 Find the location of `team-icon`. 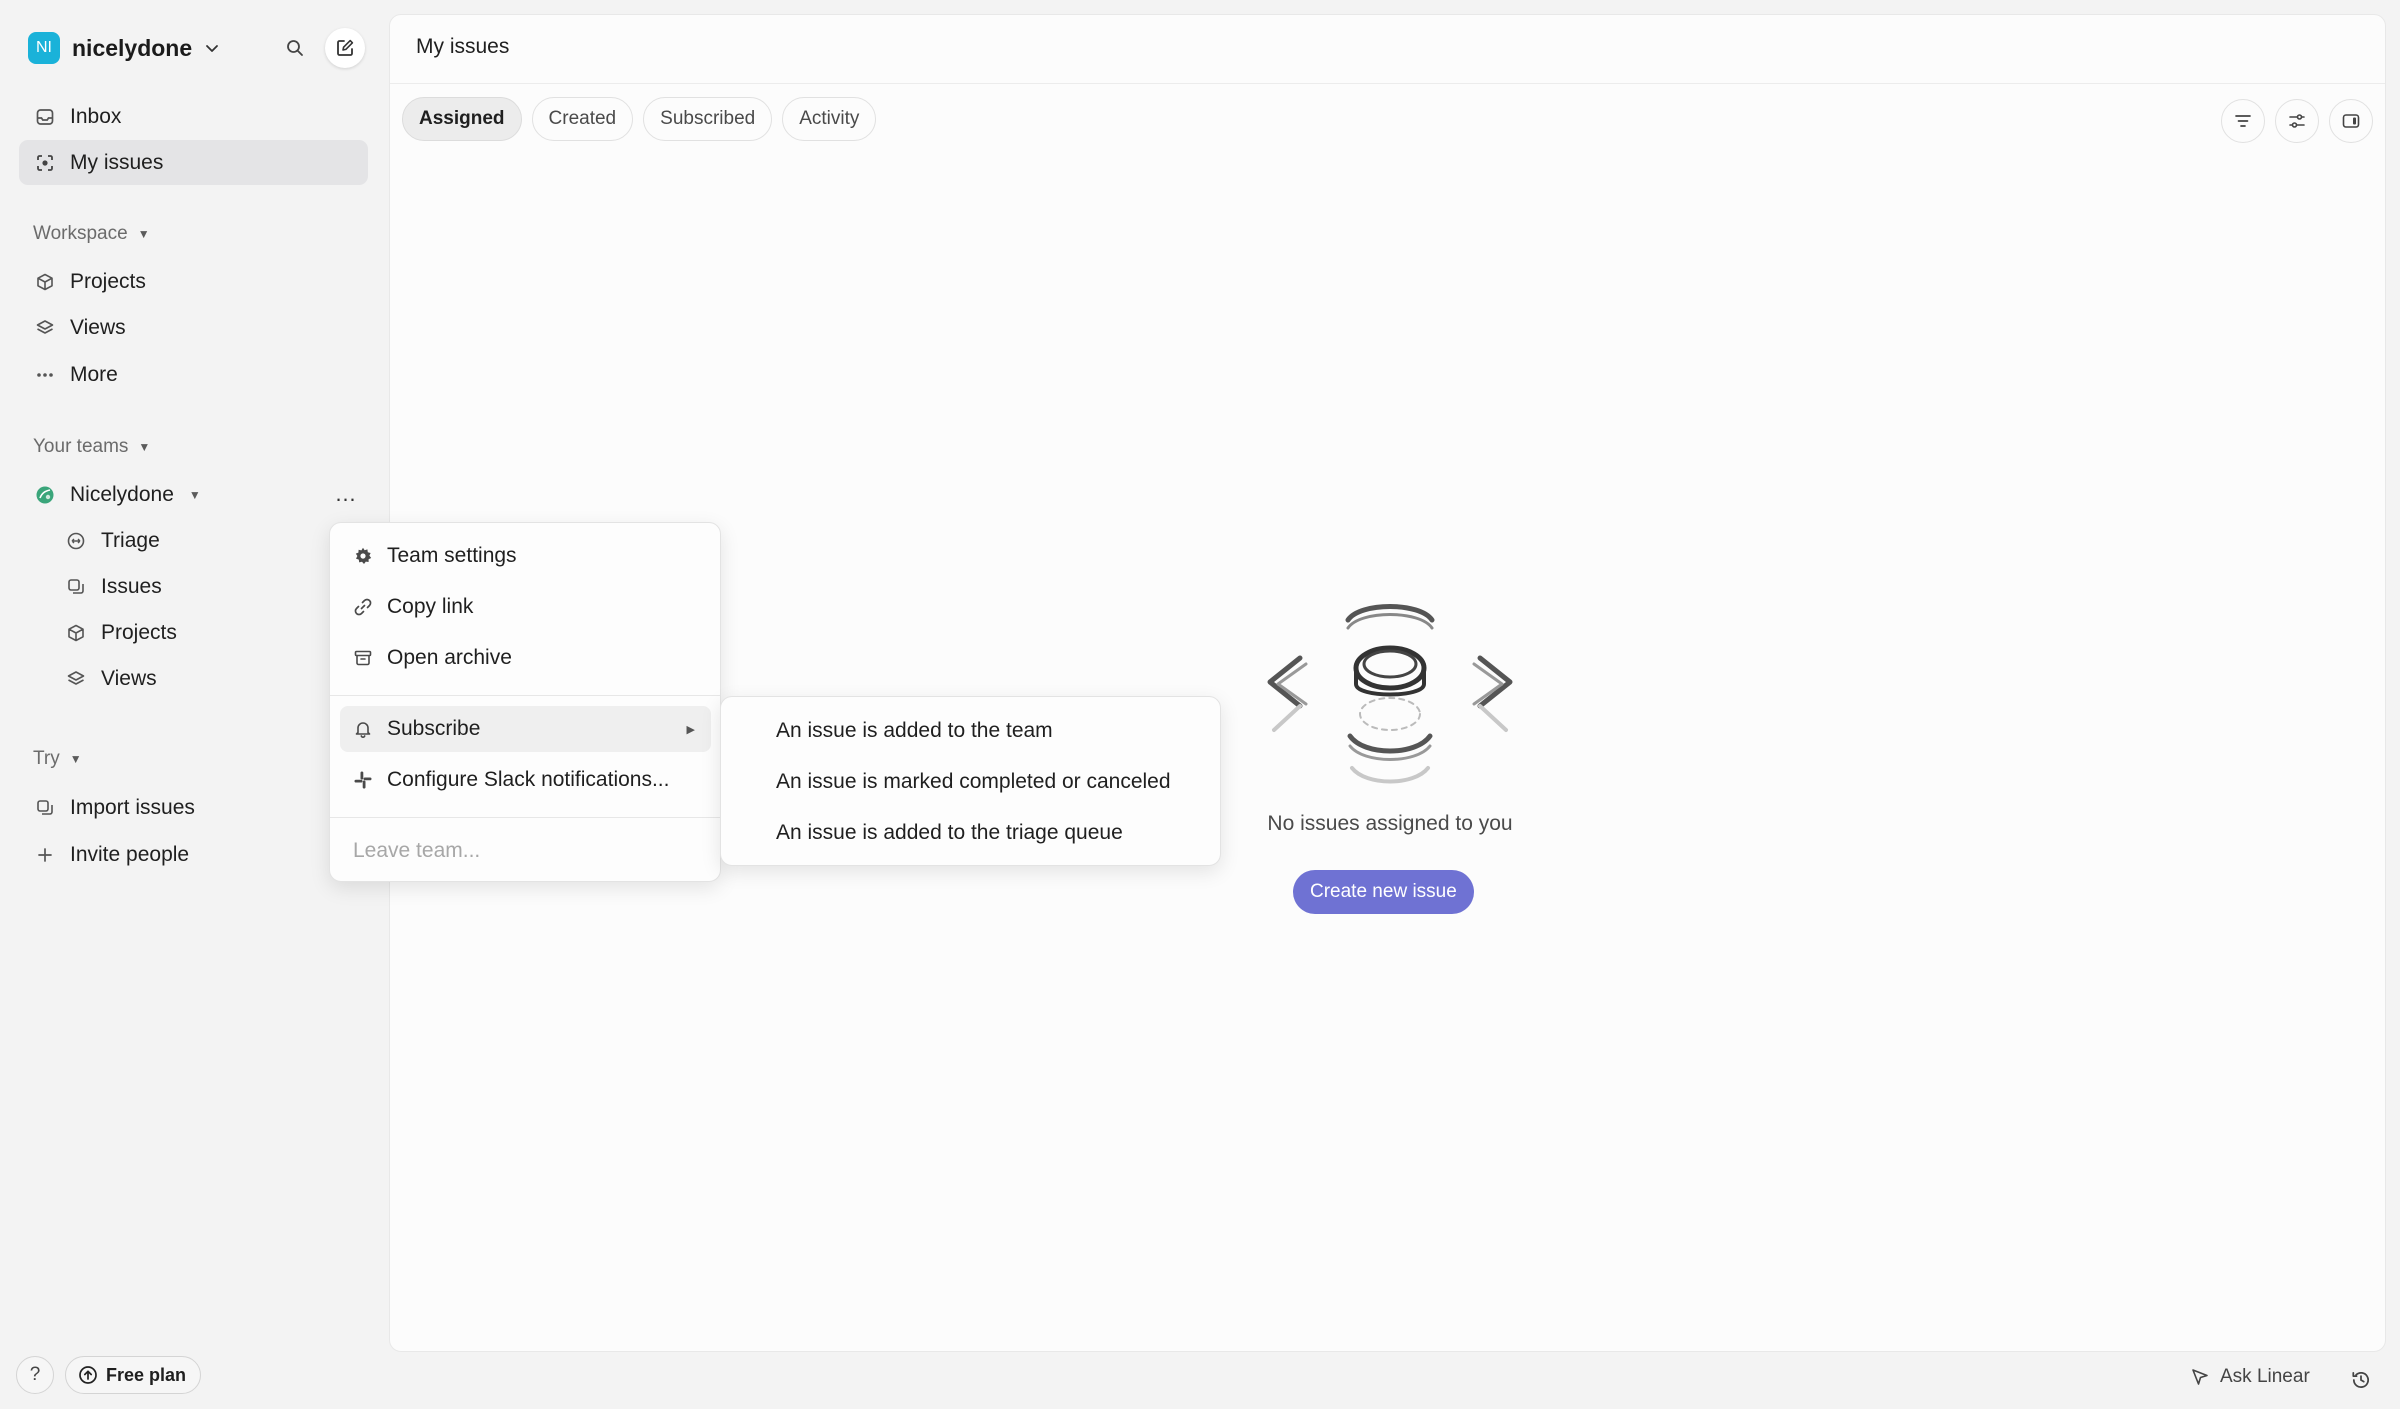

team-icon is located at coordinates (45, 494).